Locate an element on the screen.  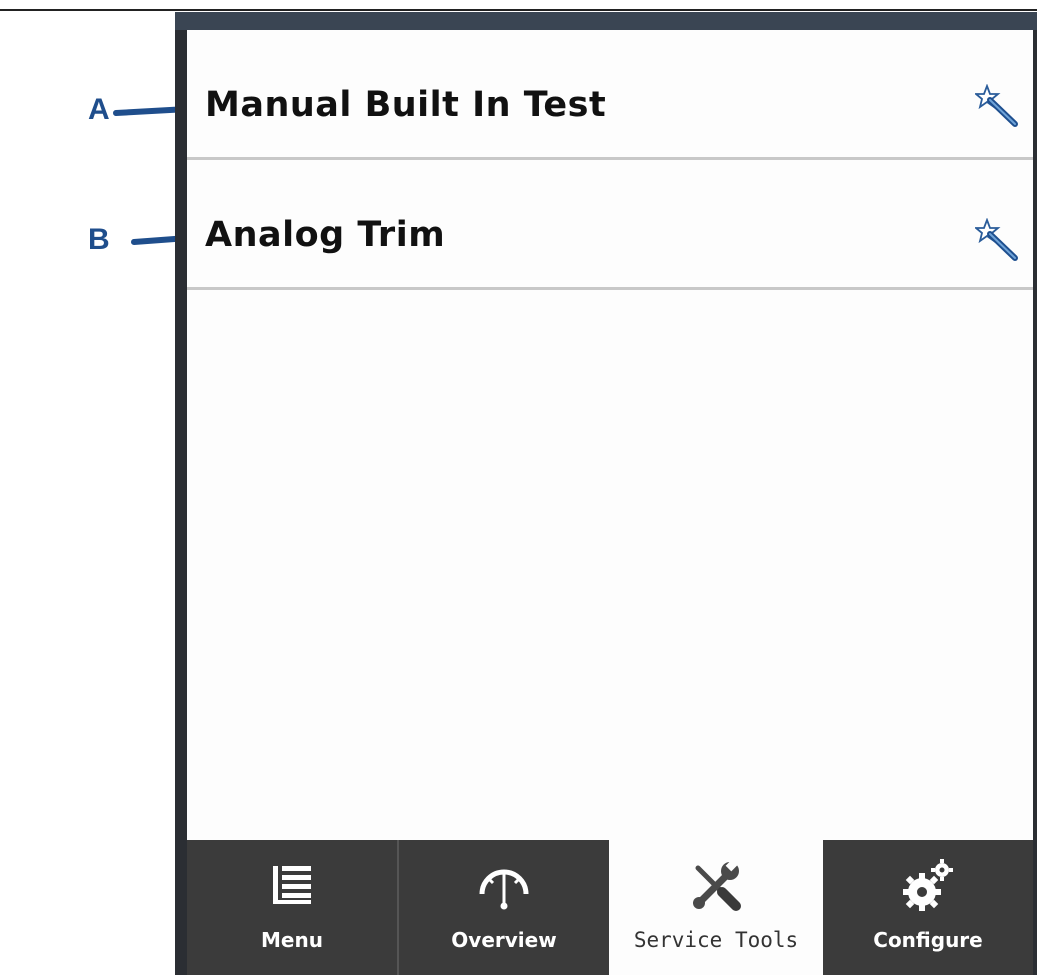
tab-overview: Overview is located at coordinates (504, 907).